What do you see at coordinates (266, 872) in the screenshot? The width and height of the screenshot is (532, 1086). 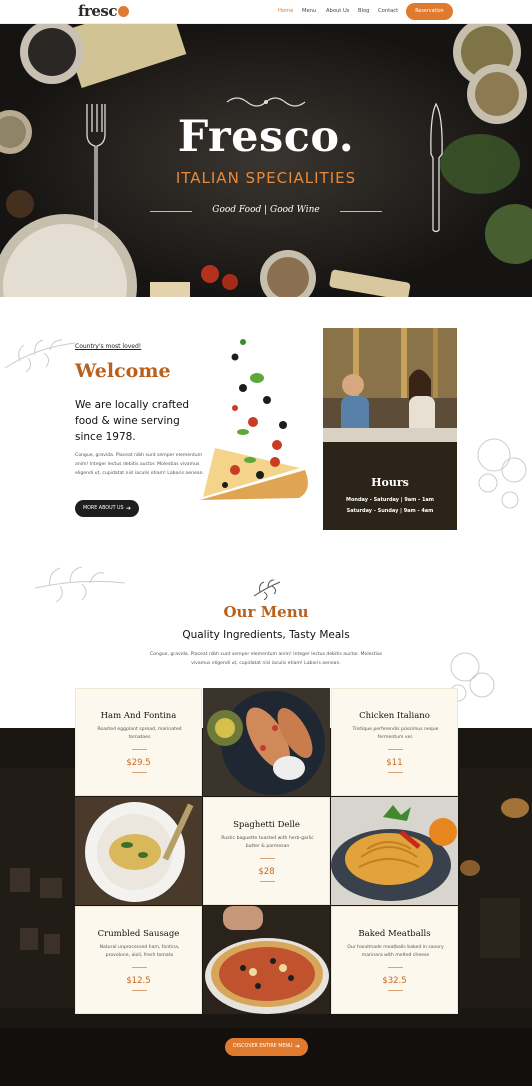 I see `menu-item-price: $28` at bounding box center [266, 872].